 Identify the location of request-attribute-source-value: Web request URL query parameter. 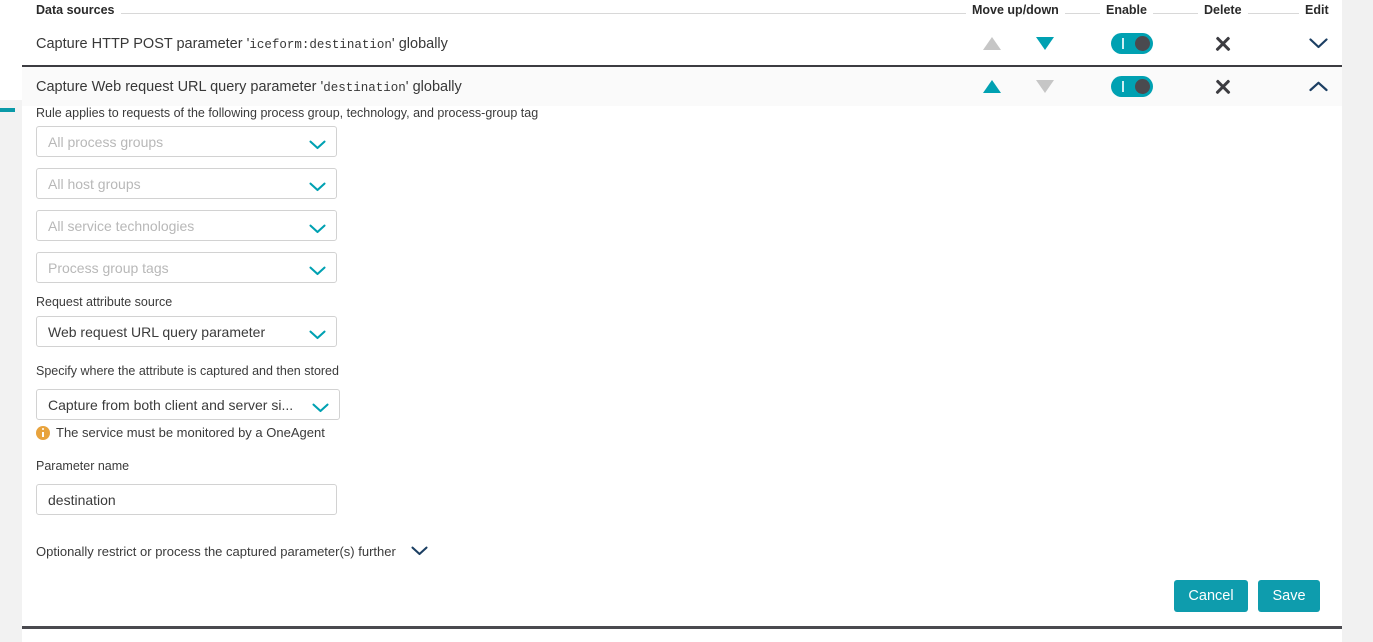
(157, 331).